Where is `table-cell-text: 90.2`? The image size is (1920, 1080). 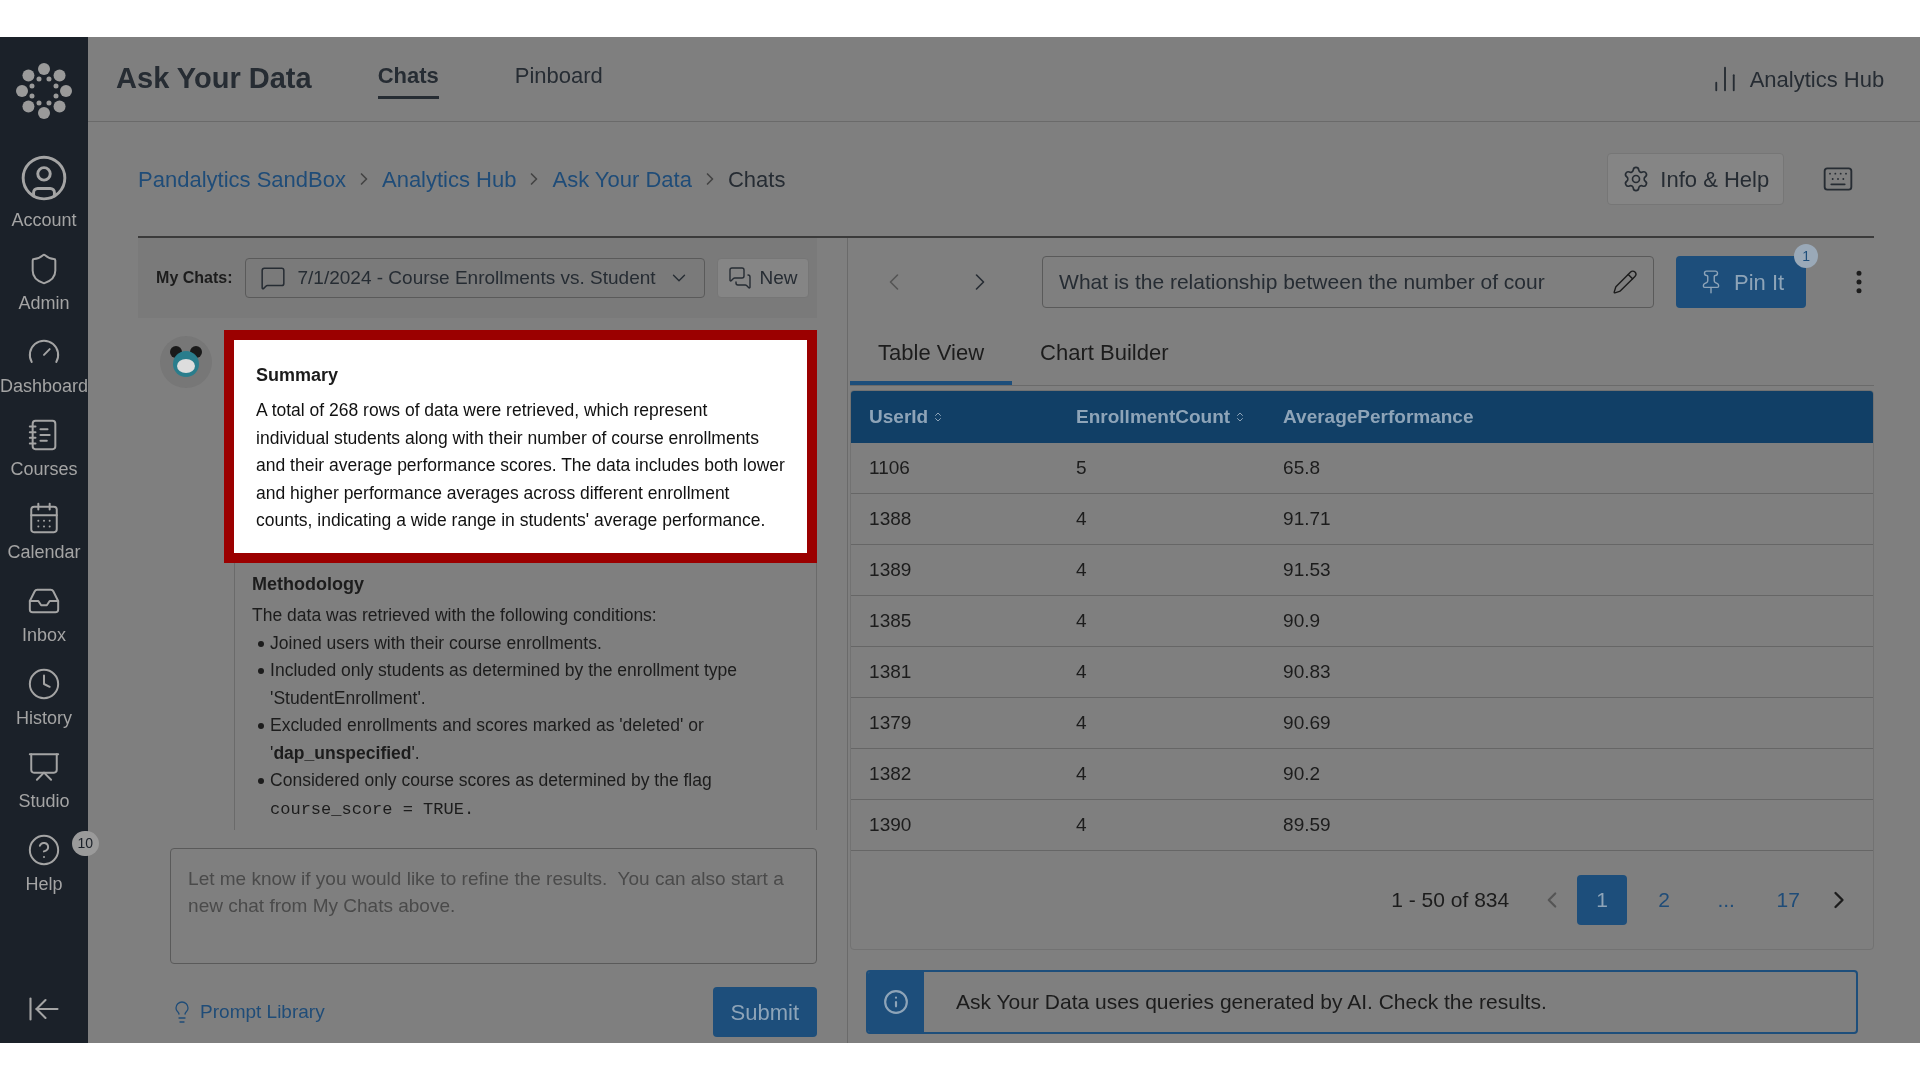
table-cell-text: 90.2 is located at coordinates (1302, 773).